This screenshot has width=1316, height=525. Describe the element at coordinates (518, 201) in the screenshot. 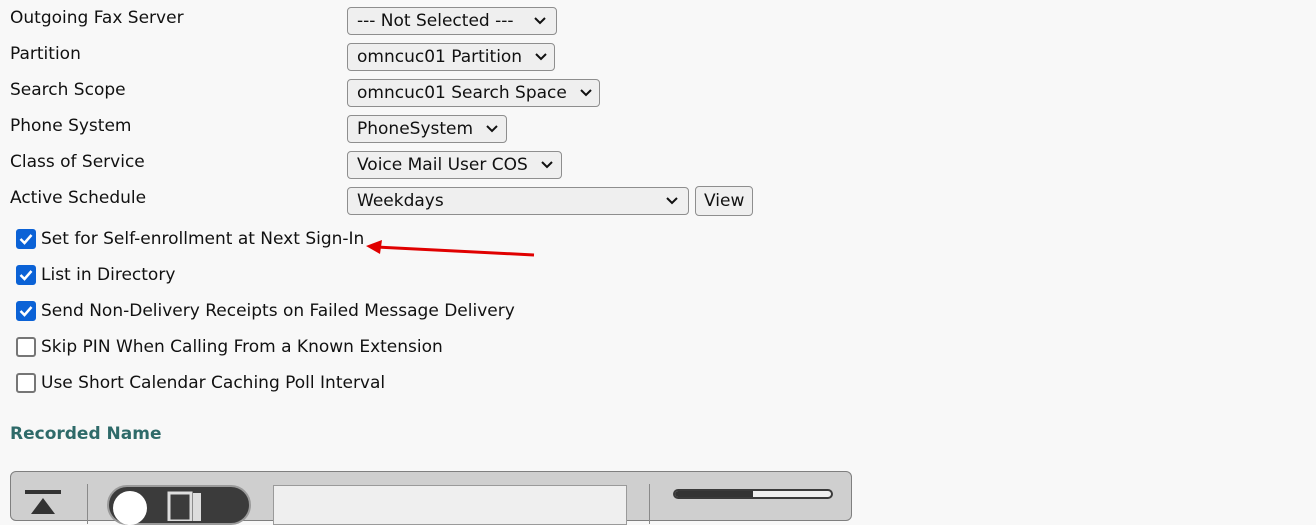

I see `active-schedule-select: Weekdays` at that location.